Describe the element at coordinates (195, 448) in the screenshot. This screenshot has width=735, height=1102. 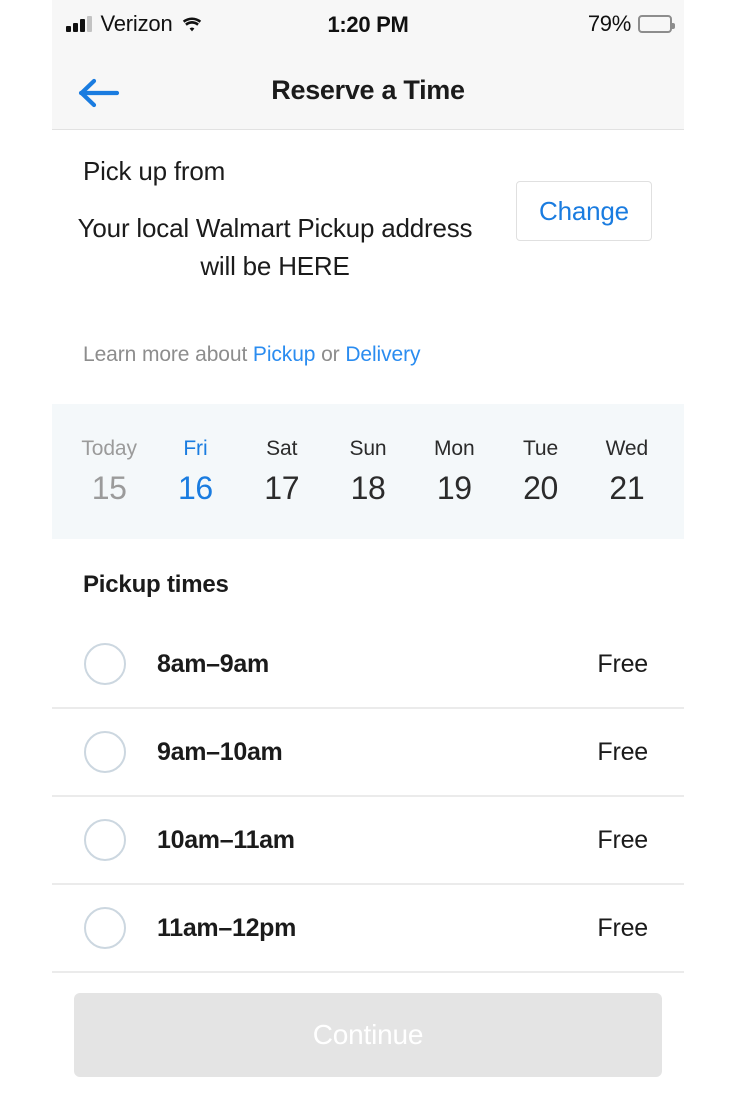
I see `date-dow-1: Fri` at that location.